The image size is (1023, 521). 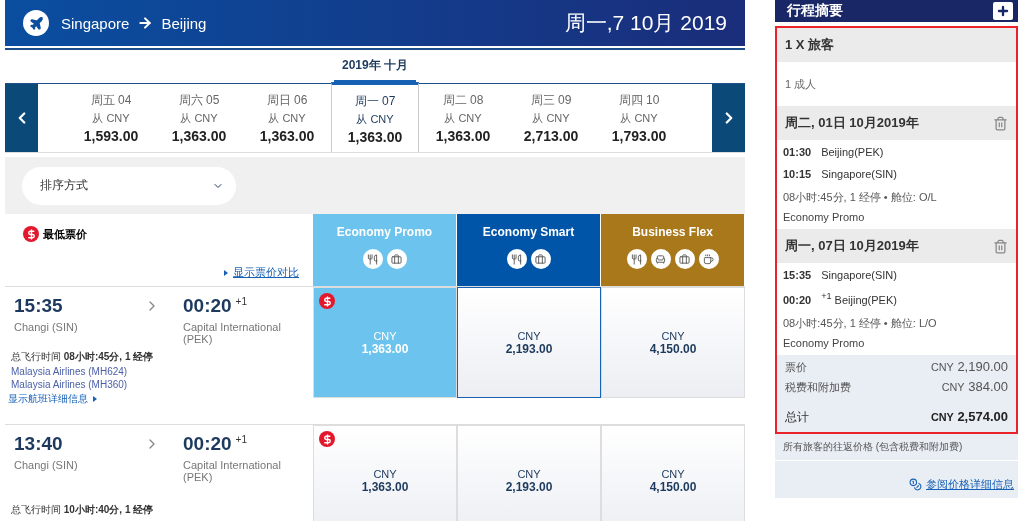 I want to click on segment-date: 周一, 07日 10月2019年, so click(x=852, y=246).